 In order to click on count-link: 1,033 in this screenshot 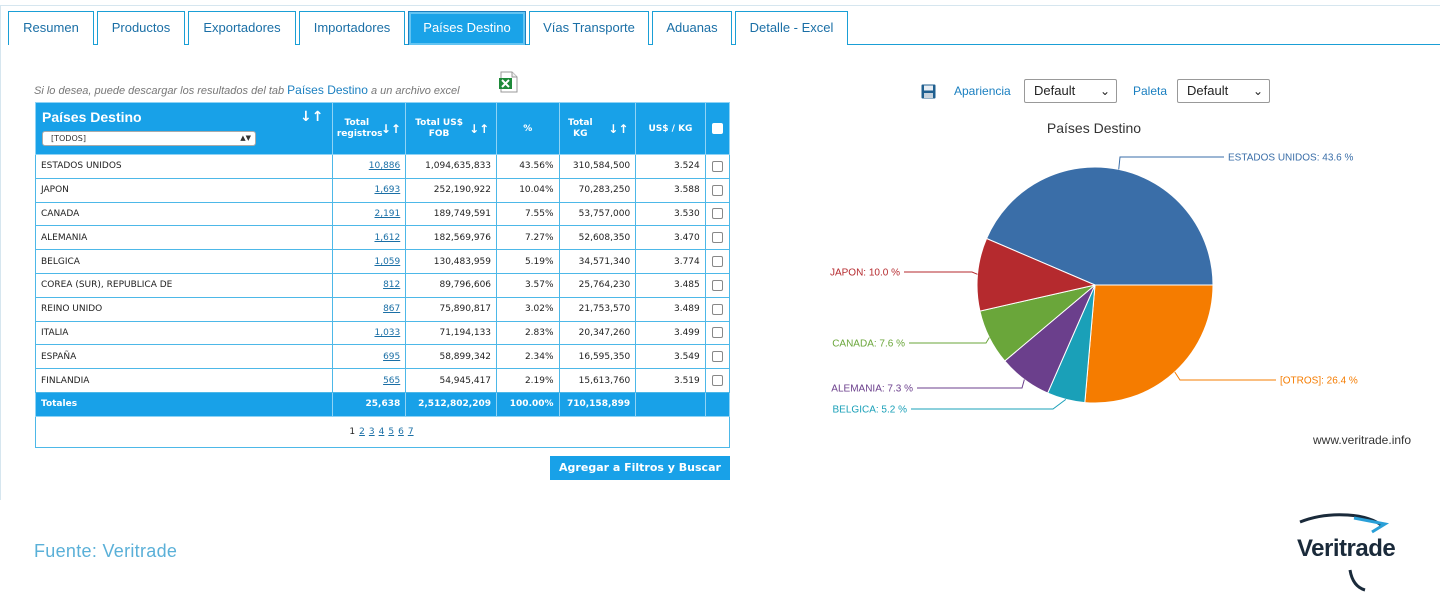, I will do `click(387, 333)`.